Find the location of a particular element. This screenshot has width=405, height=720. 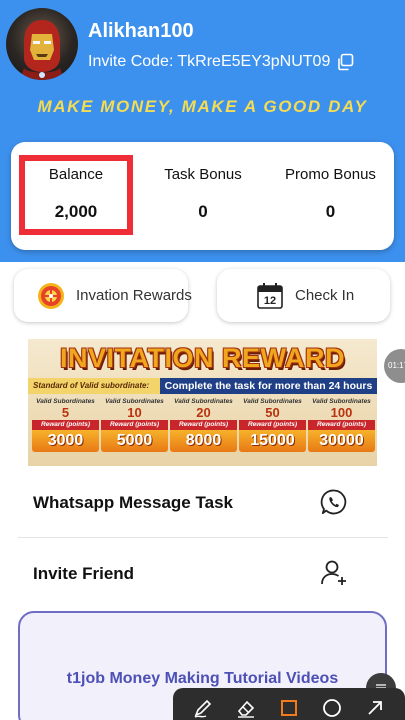

banner-title: INVITATION REWARD is located at coordinates (202, 358).